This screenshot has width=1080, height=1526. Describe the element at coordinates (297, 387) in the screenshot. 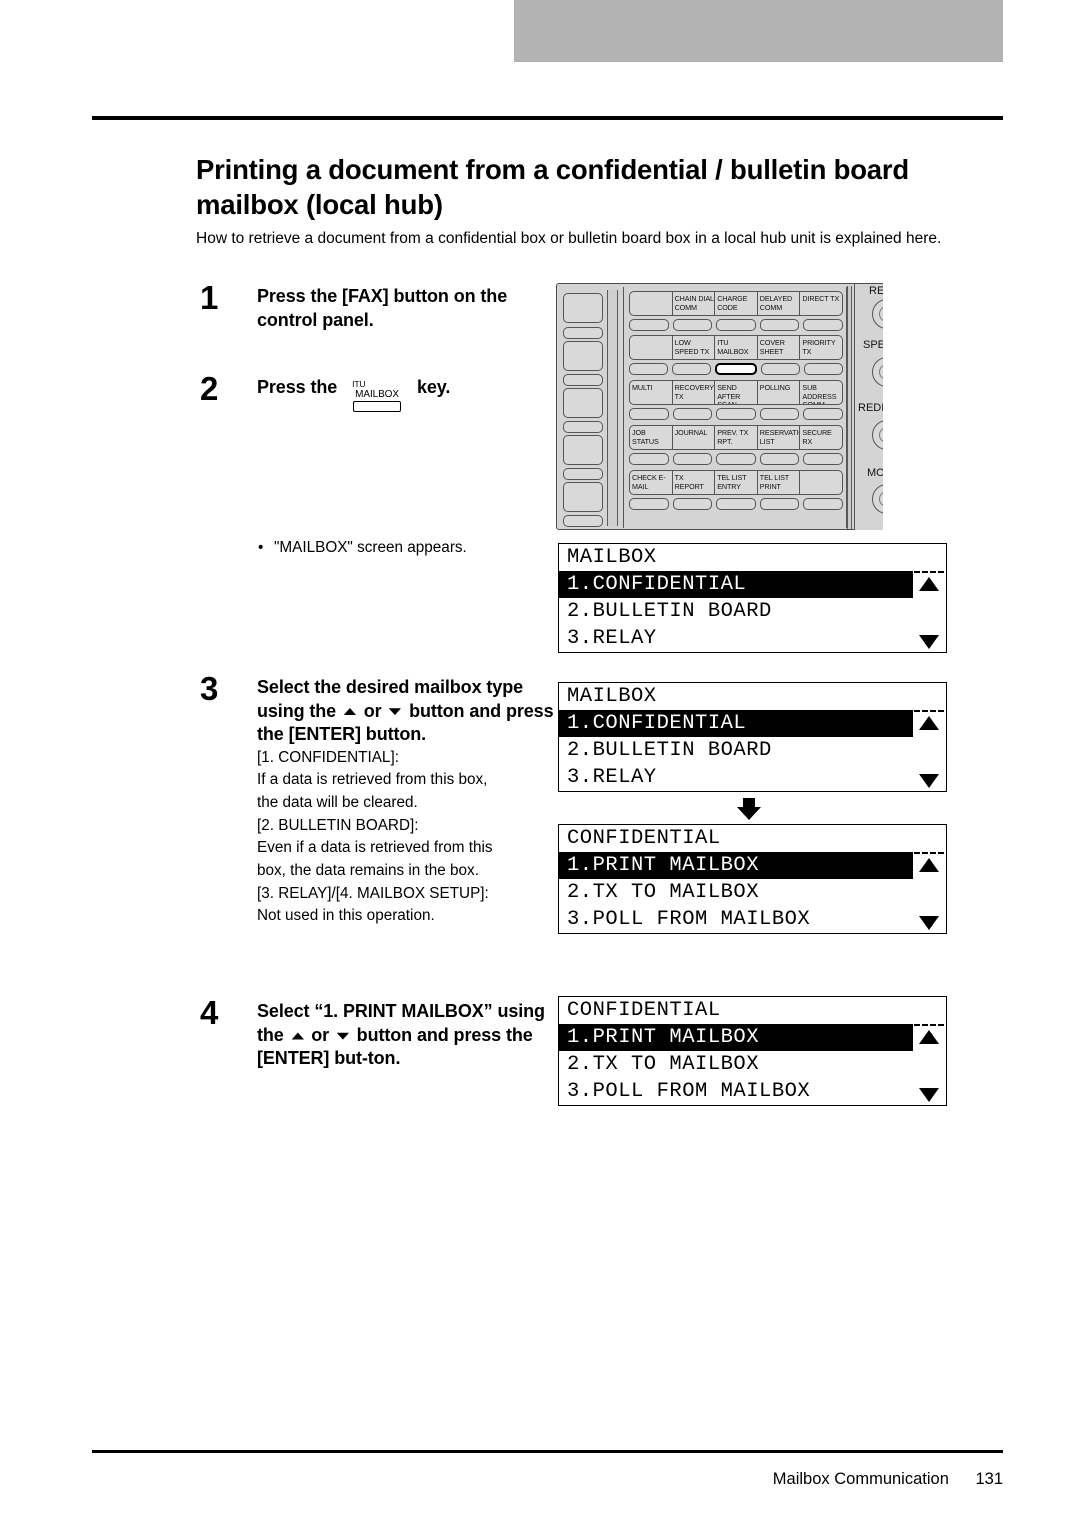

I see `step-2-heading-prefix: Press the` at that location.